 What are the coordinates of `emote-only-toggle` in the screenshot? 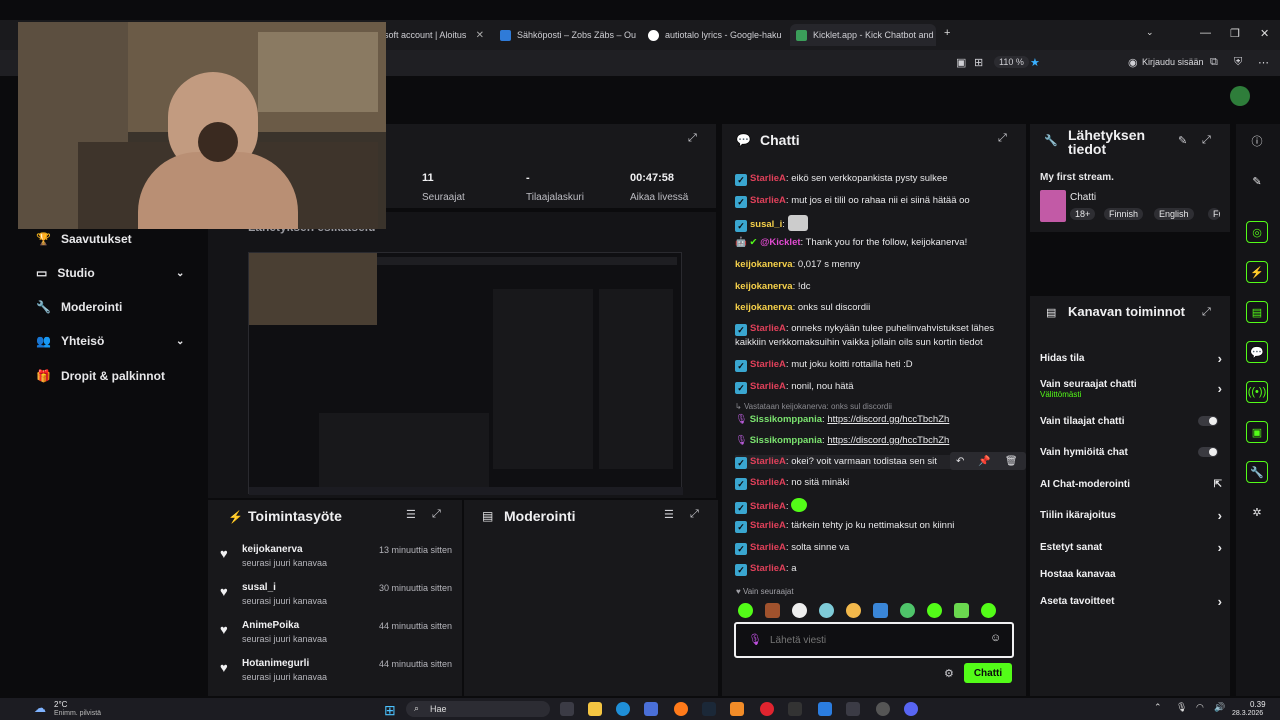 It's located at (1208, 452).